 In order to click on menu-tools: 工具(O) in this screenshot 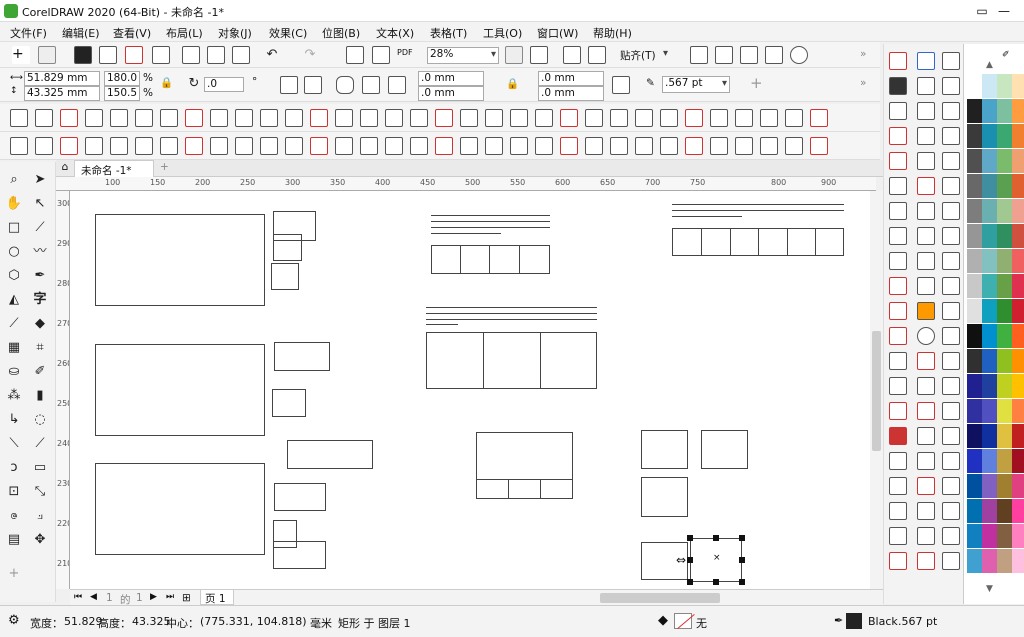, I will do `click(502, 33)`.